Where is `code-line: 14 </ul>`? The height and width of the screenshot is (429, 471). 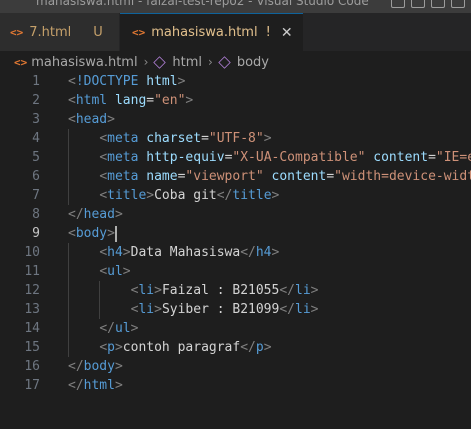
code-line: 14 </ul> is located at coordinates (235, 328).